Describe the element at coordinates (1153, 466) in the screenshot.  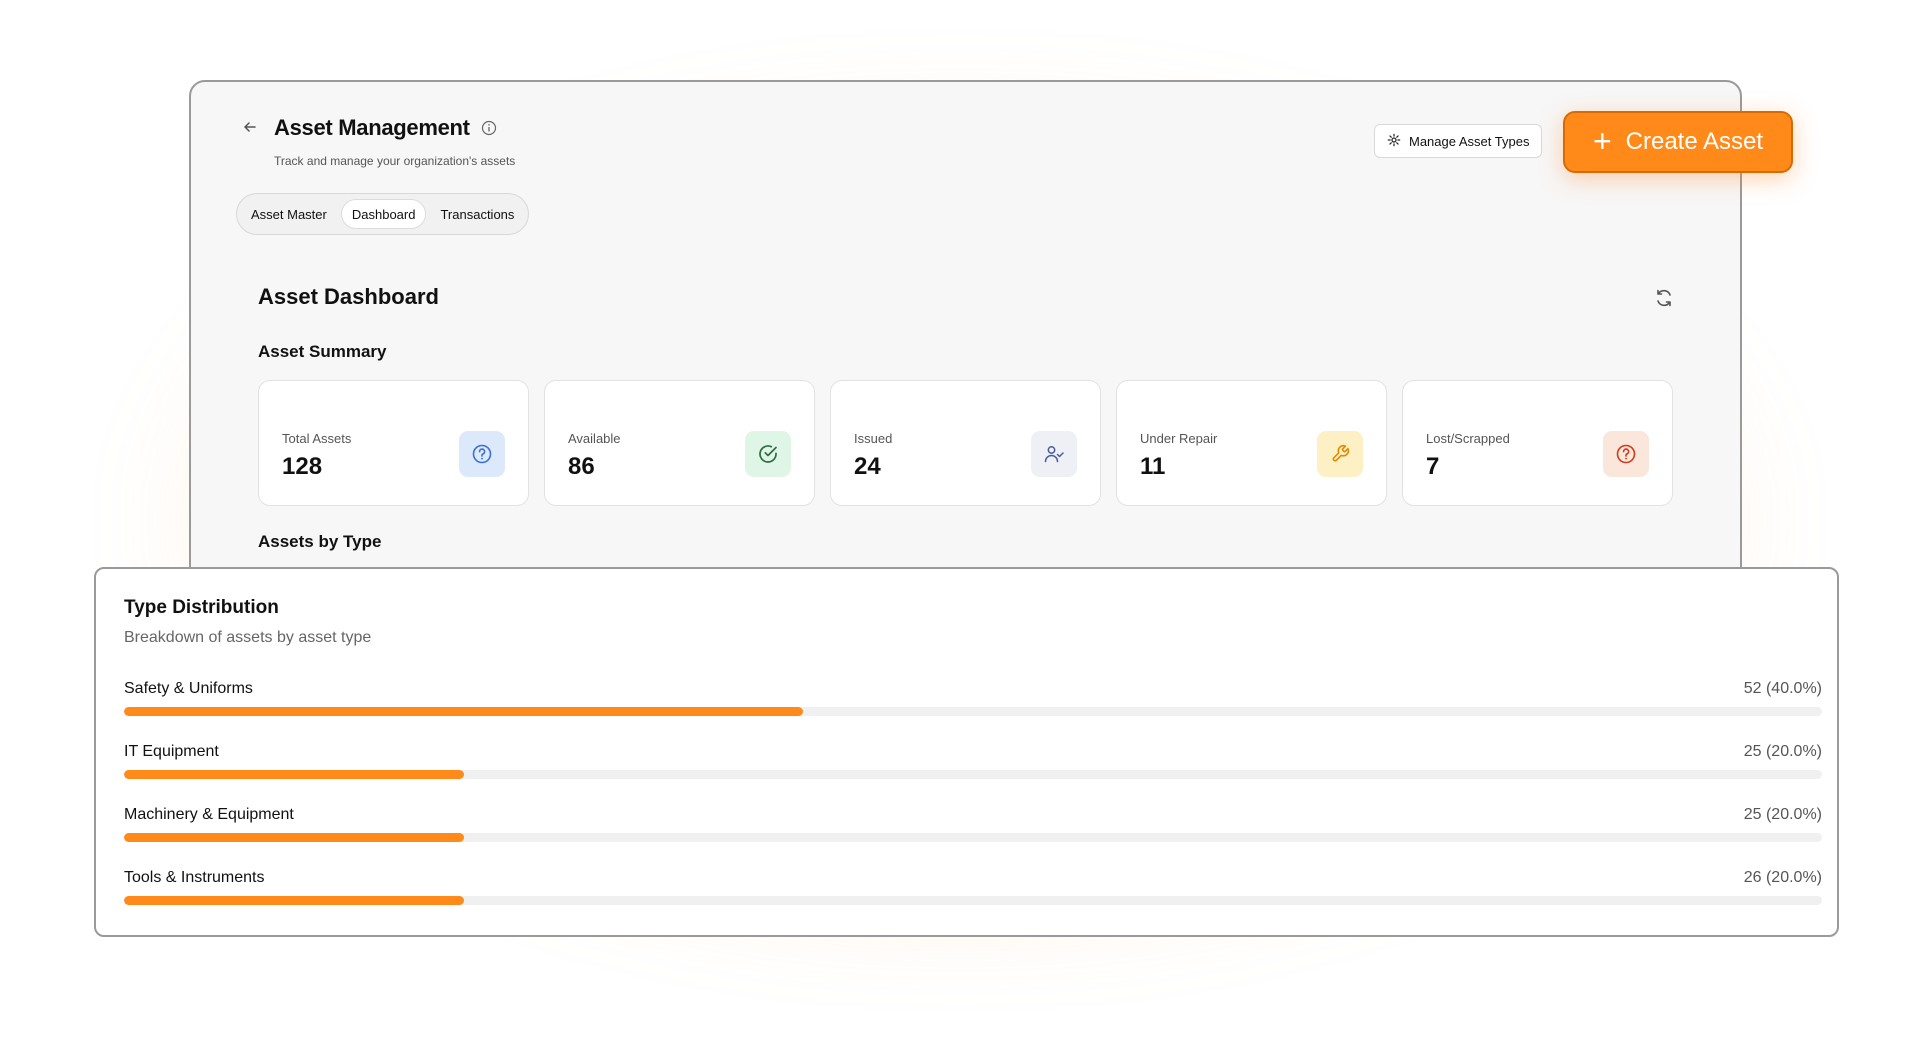
I see `card-value: 11` at that location.